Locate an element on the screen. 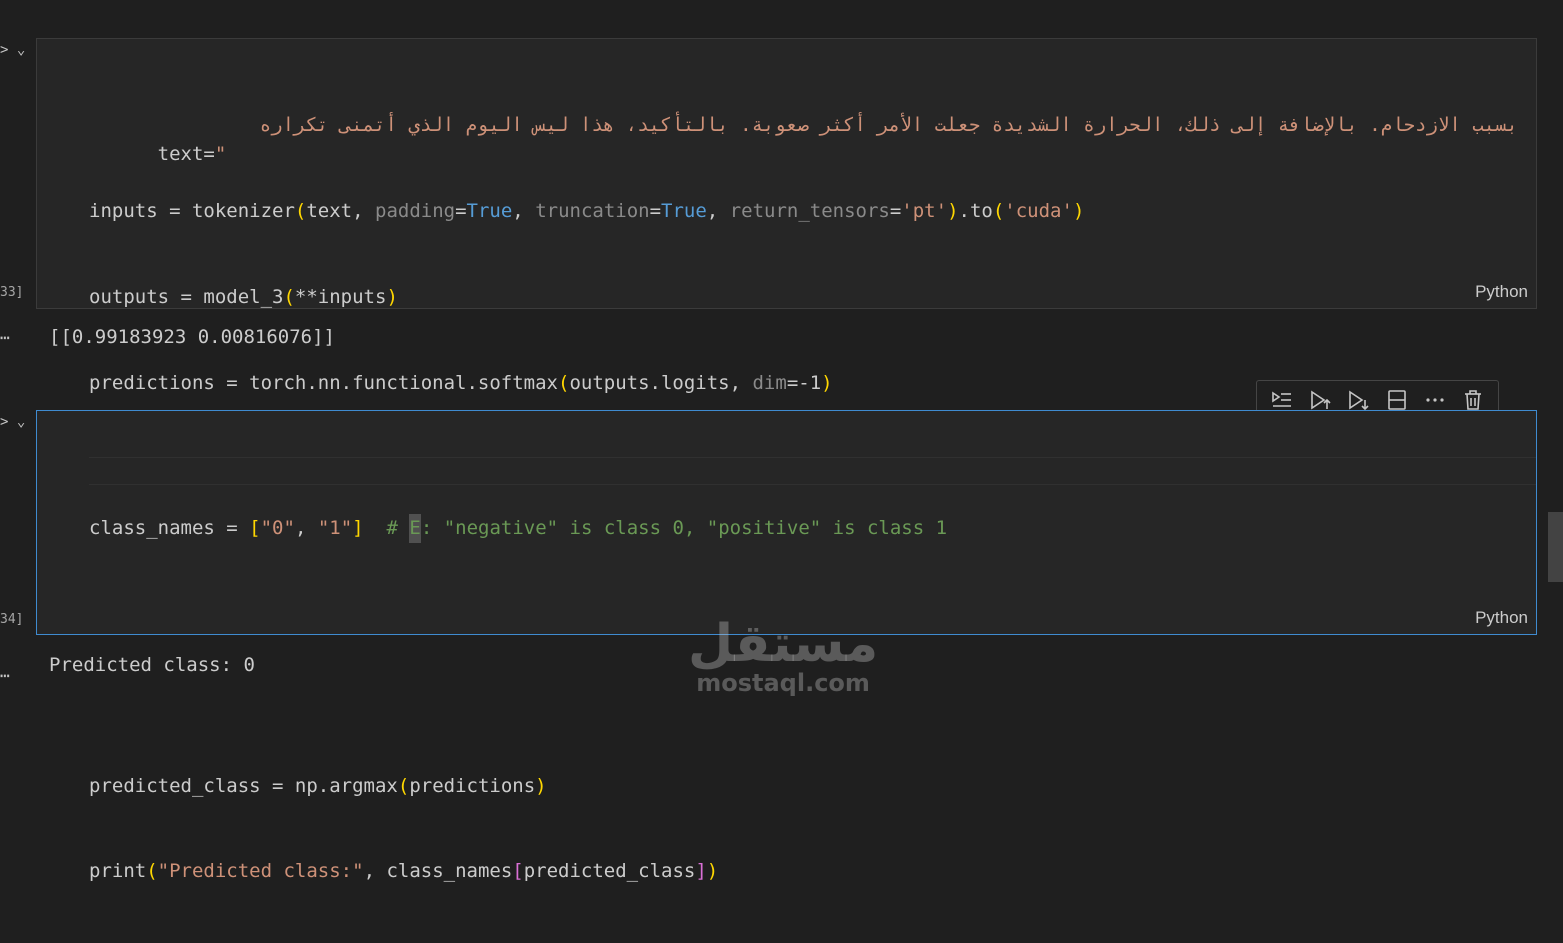 The height and width of the screenshot is (943, 1563). cell-output: Predicted class: 0 is located at coordinates (152, 665).